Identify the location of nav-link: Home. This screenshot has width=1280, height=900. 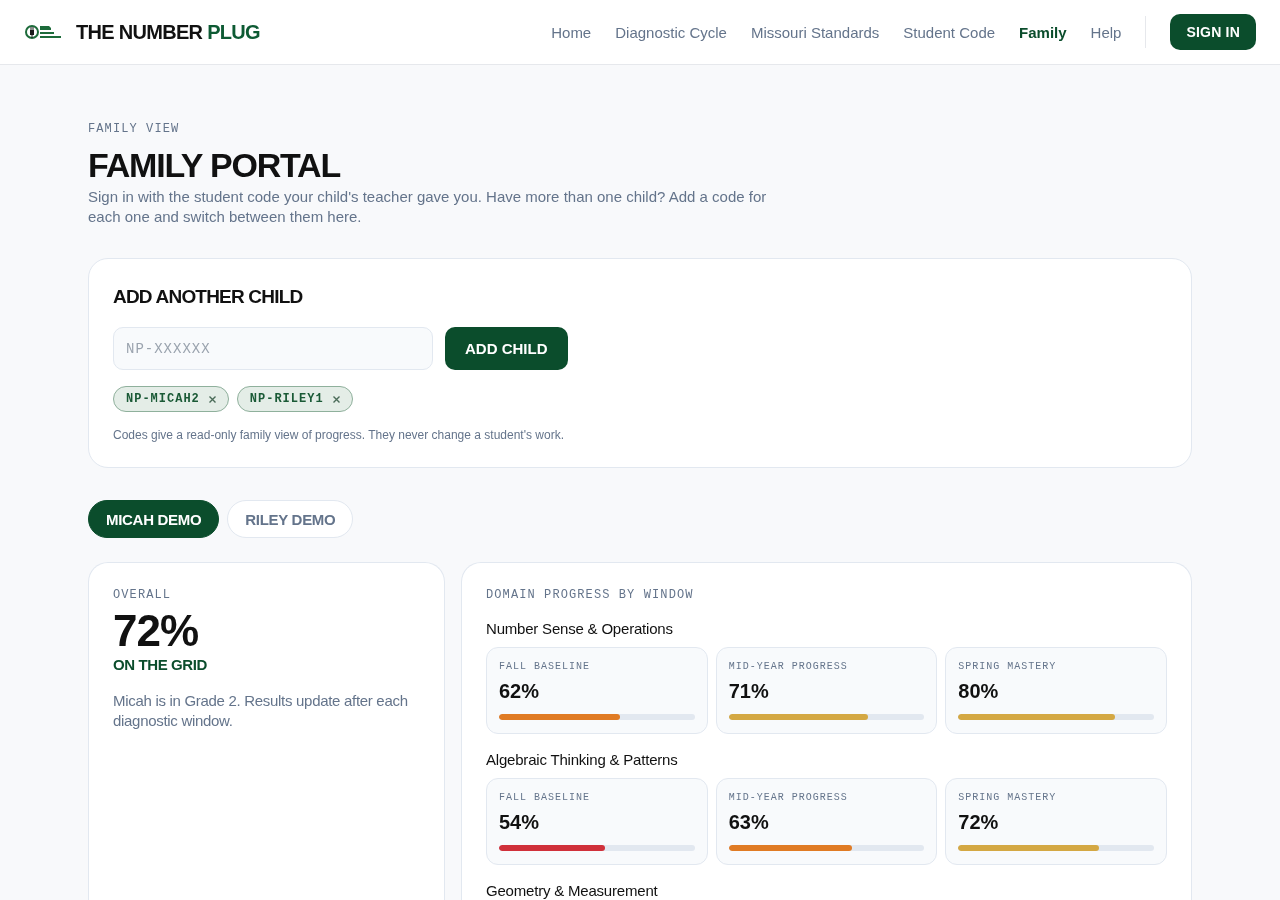
(571, 32).